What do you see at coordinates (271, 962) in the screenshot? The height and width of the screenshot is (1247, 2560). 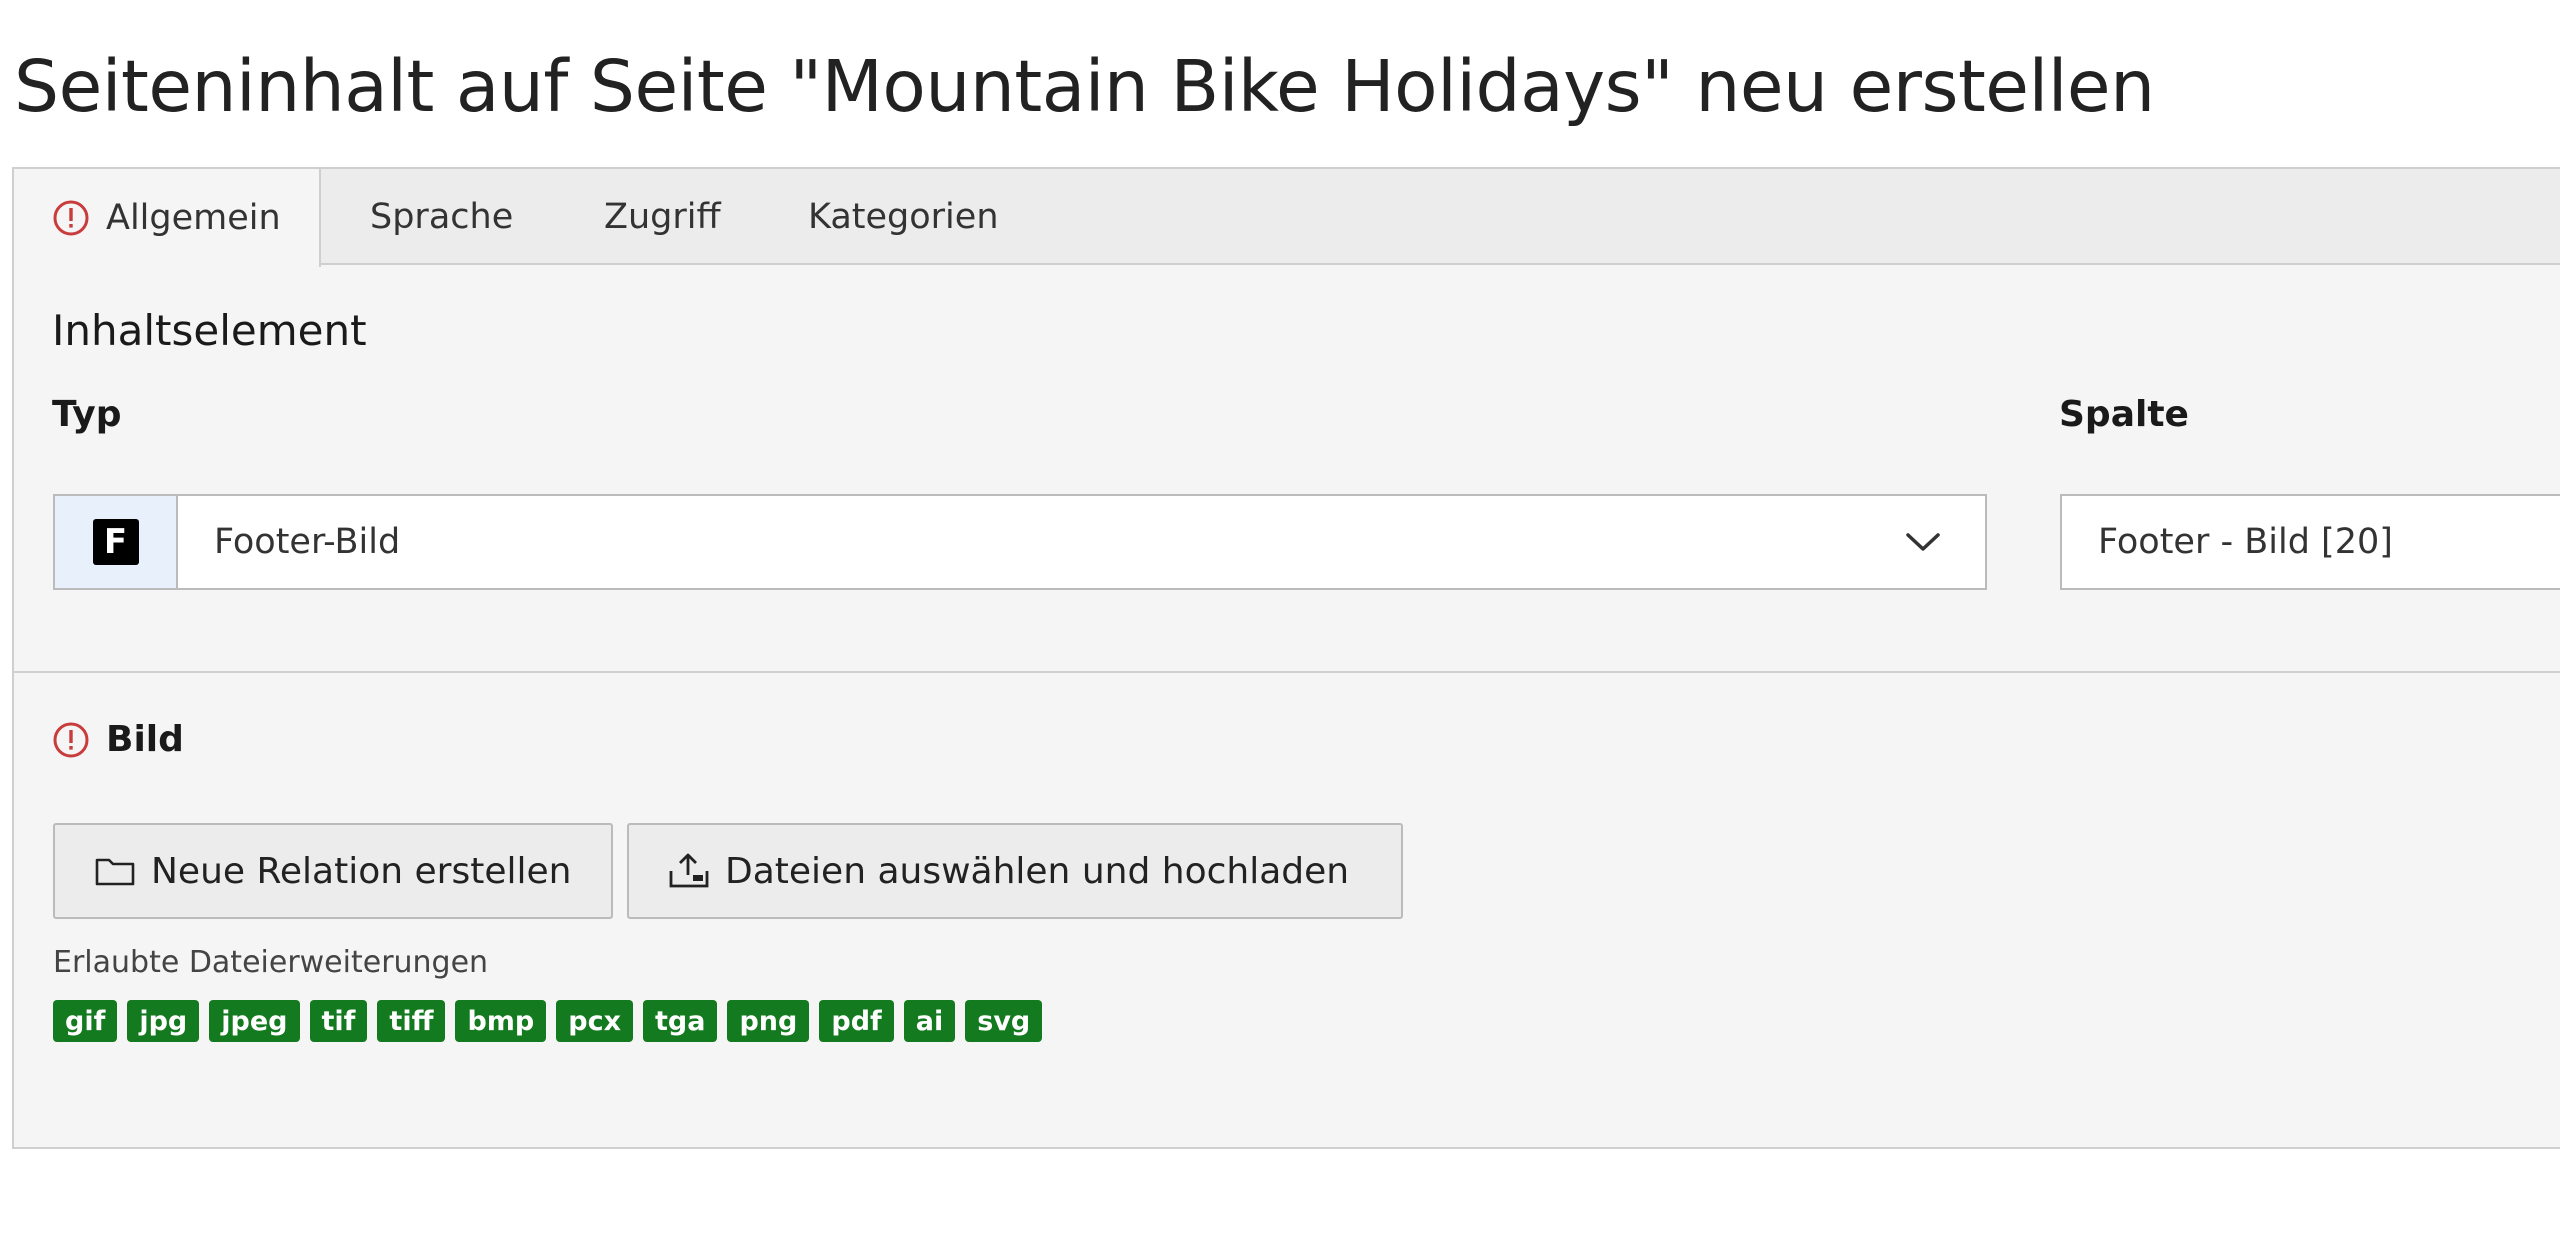 I see `allowed-extensions-label: Erlaubte Dateierweiterungen` at bounding box center [271, 962].